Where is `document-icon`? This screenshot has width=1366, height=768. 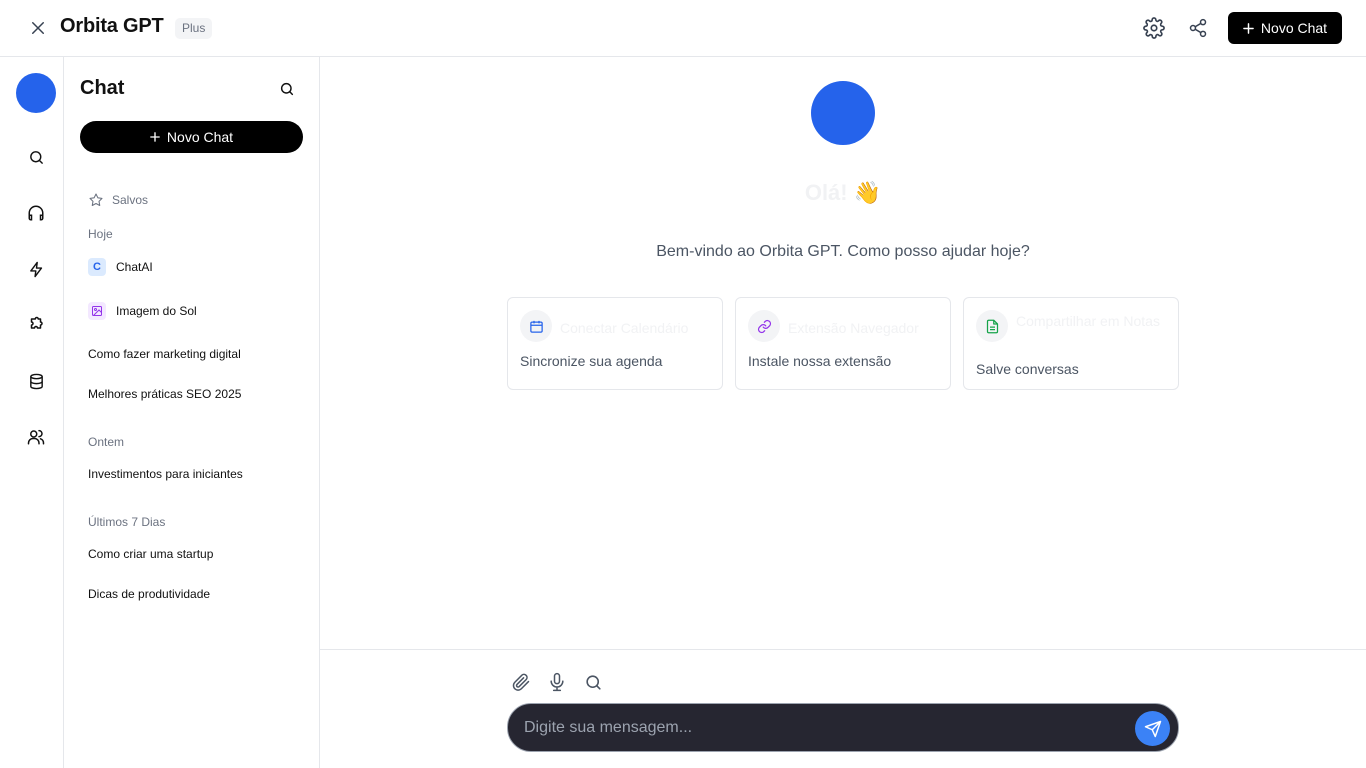 document-icon is located at coordinates (992, 326).